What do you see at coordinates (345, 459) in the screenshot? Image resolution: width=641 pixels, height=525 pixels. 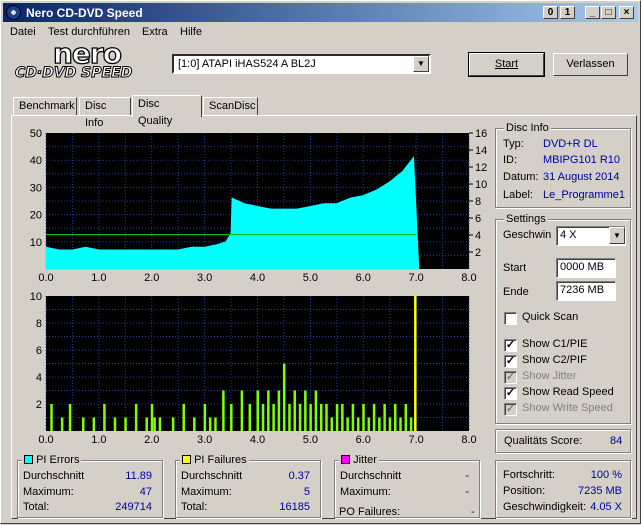 I see `jitter-swatch` at bounding box center [345, 459].